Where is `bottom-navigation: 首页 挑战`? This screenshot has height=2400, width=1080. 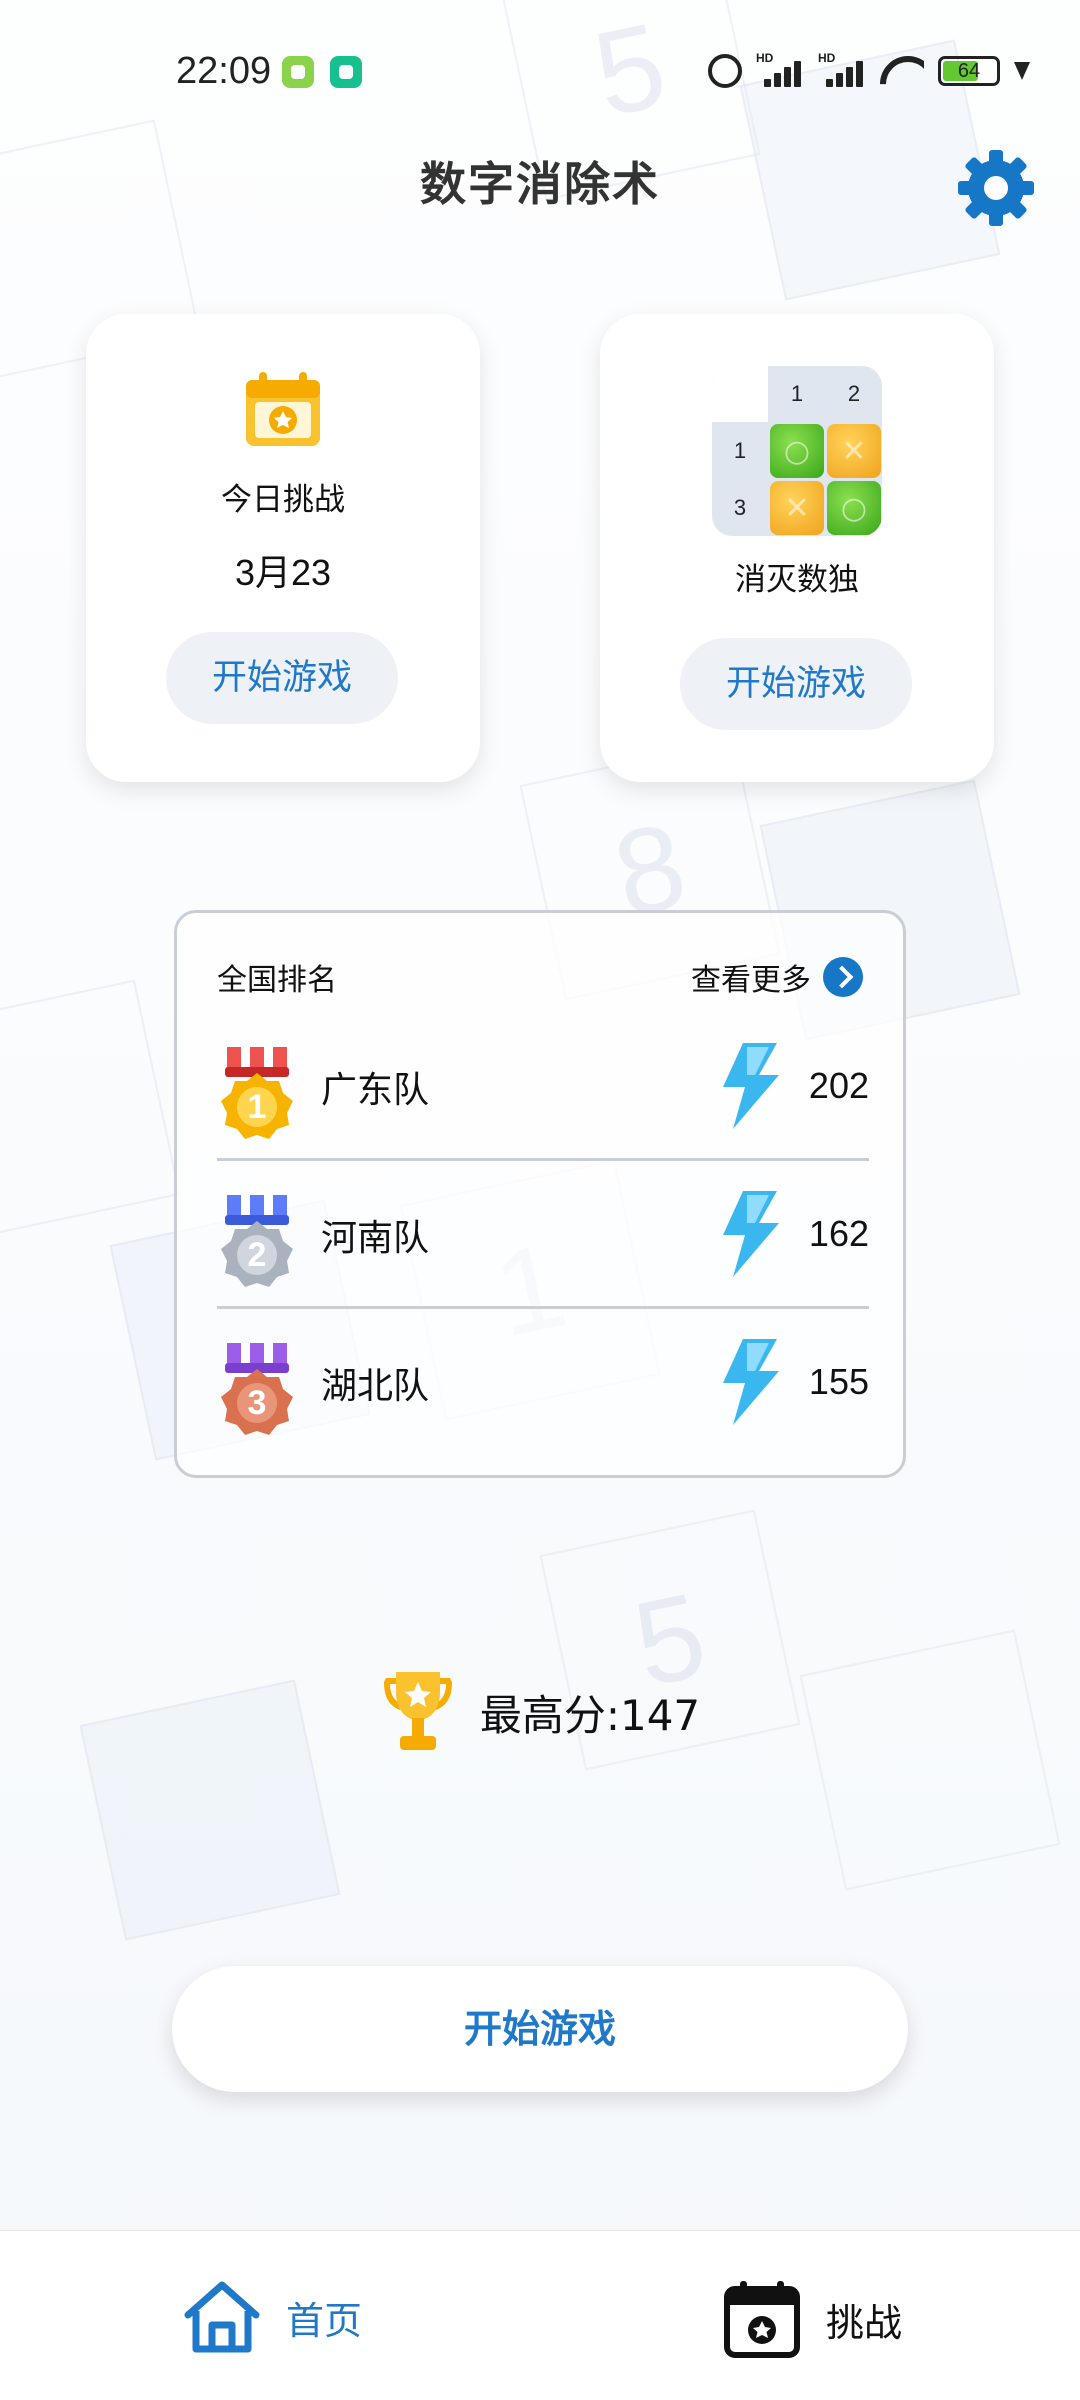
bottom-navigation: 首页 挑战 is located at coordinates (540, 2315).